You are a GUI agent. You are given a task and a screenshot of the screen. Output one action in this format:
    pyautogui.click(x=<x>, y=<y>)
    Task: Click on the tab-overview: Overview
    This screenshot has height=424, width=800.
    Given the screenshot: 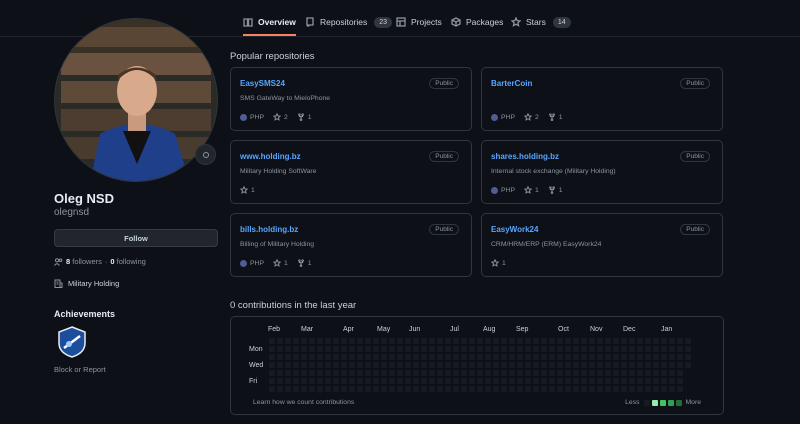 What is the action you would take?
    pyautogui.click(x=269, y=23)
    